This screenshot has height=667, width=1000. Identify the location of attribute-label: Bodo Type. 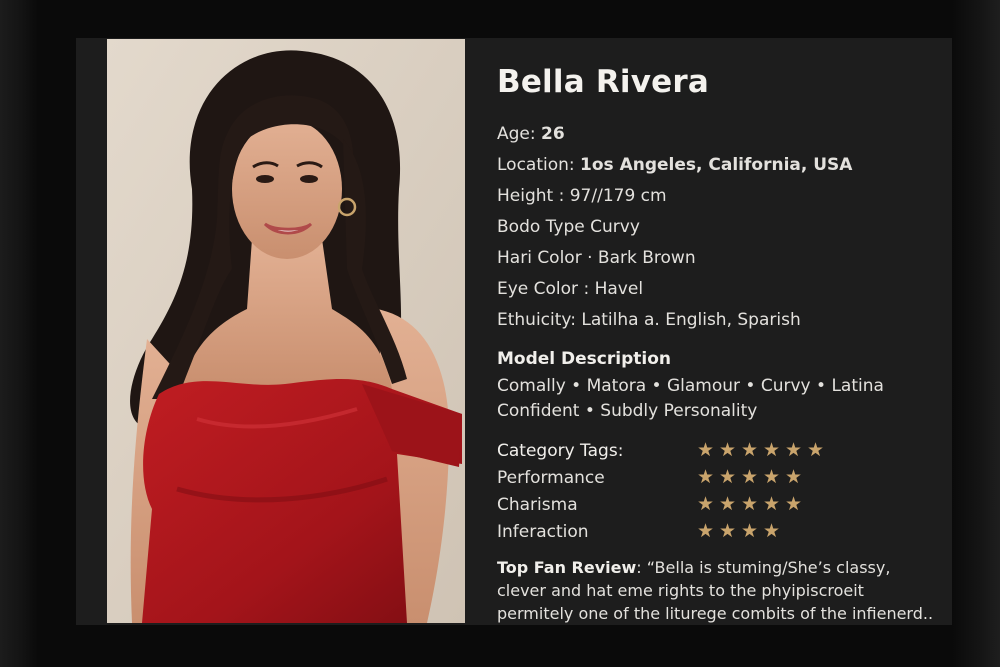
(544, 227).